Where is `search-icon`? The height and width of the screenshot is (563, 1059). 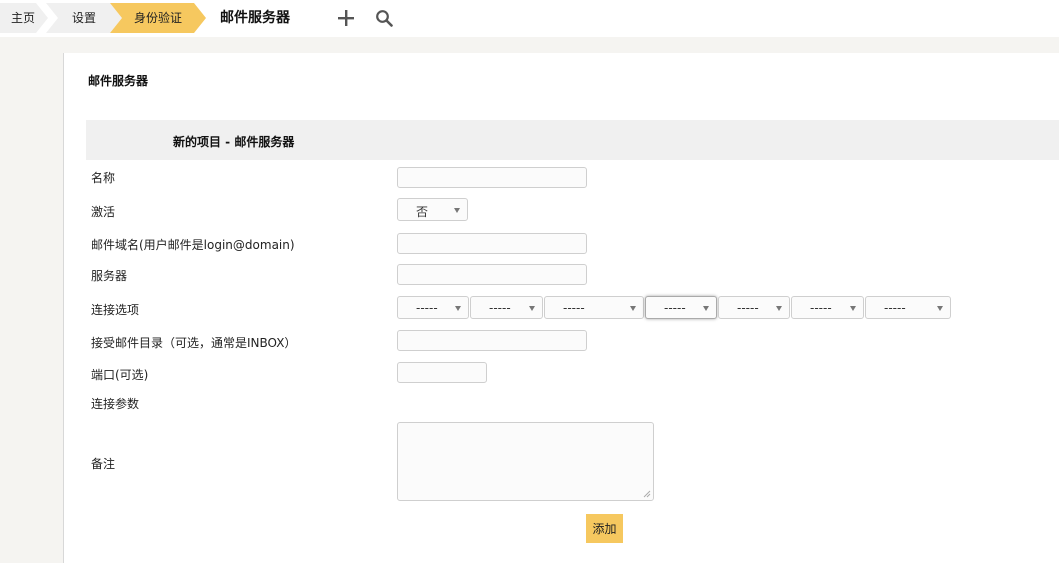 search-icon is located at coordinates (384, 18).